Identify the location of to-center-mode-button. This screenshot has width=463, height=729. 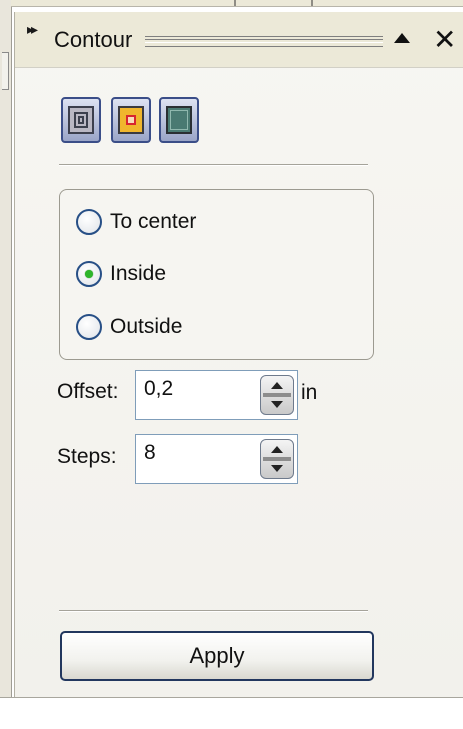
(81, 120).